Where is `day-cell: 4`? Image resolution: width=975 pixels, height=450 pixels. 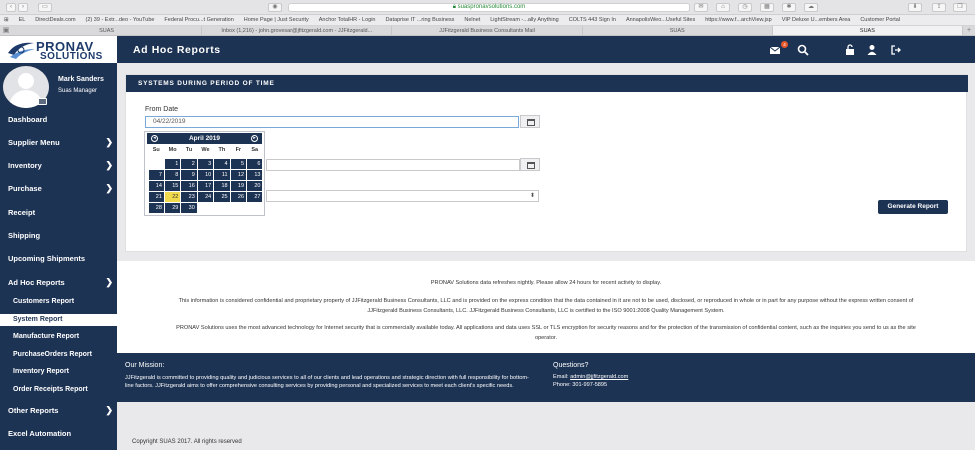 day-cell: 4 is located at coordinates (222, 164).